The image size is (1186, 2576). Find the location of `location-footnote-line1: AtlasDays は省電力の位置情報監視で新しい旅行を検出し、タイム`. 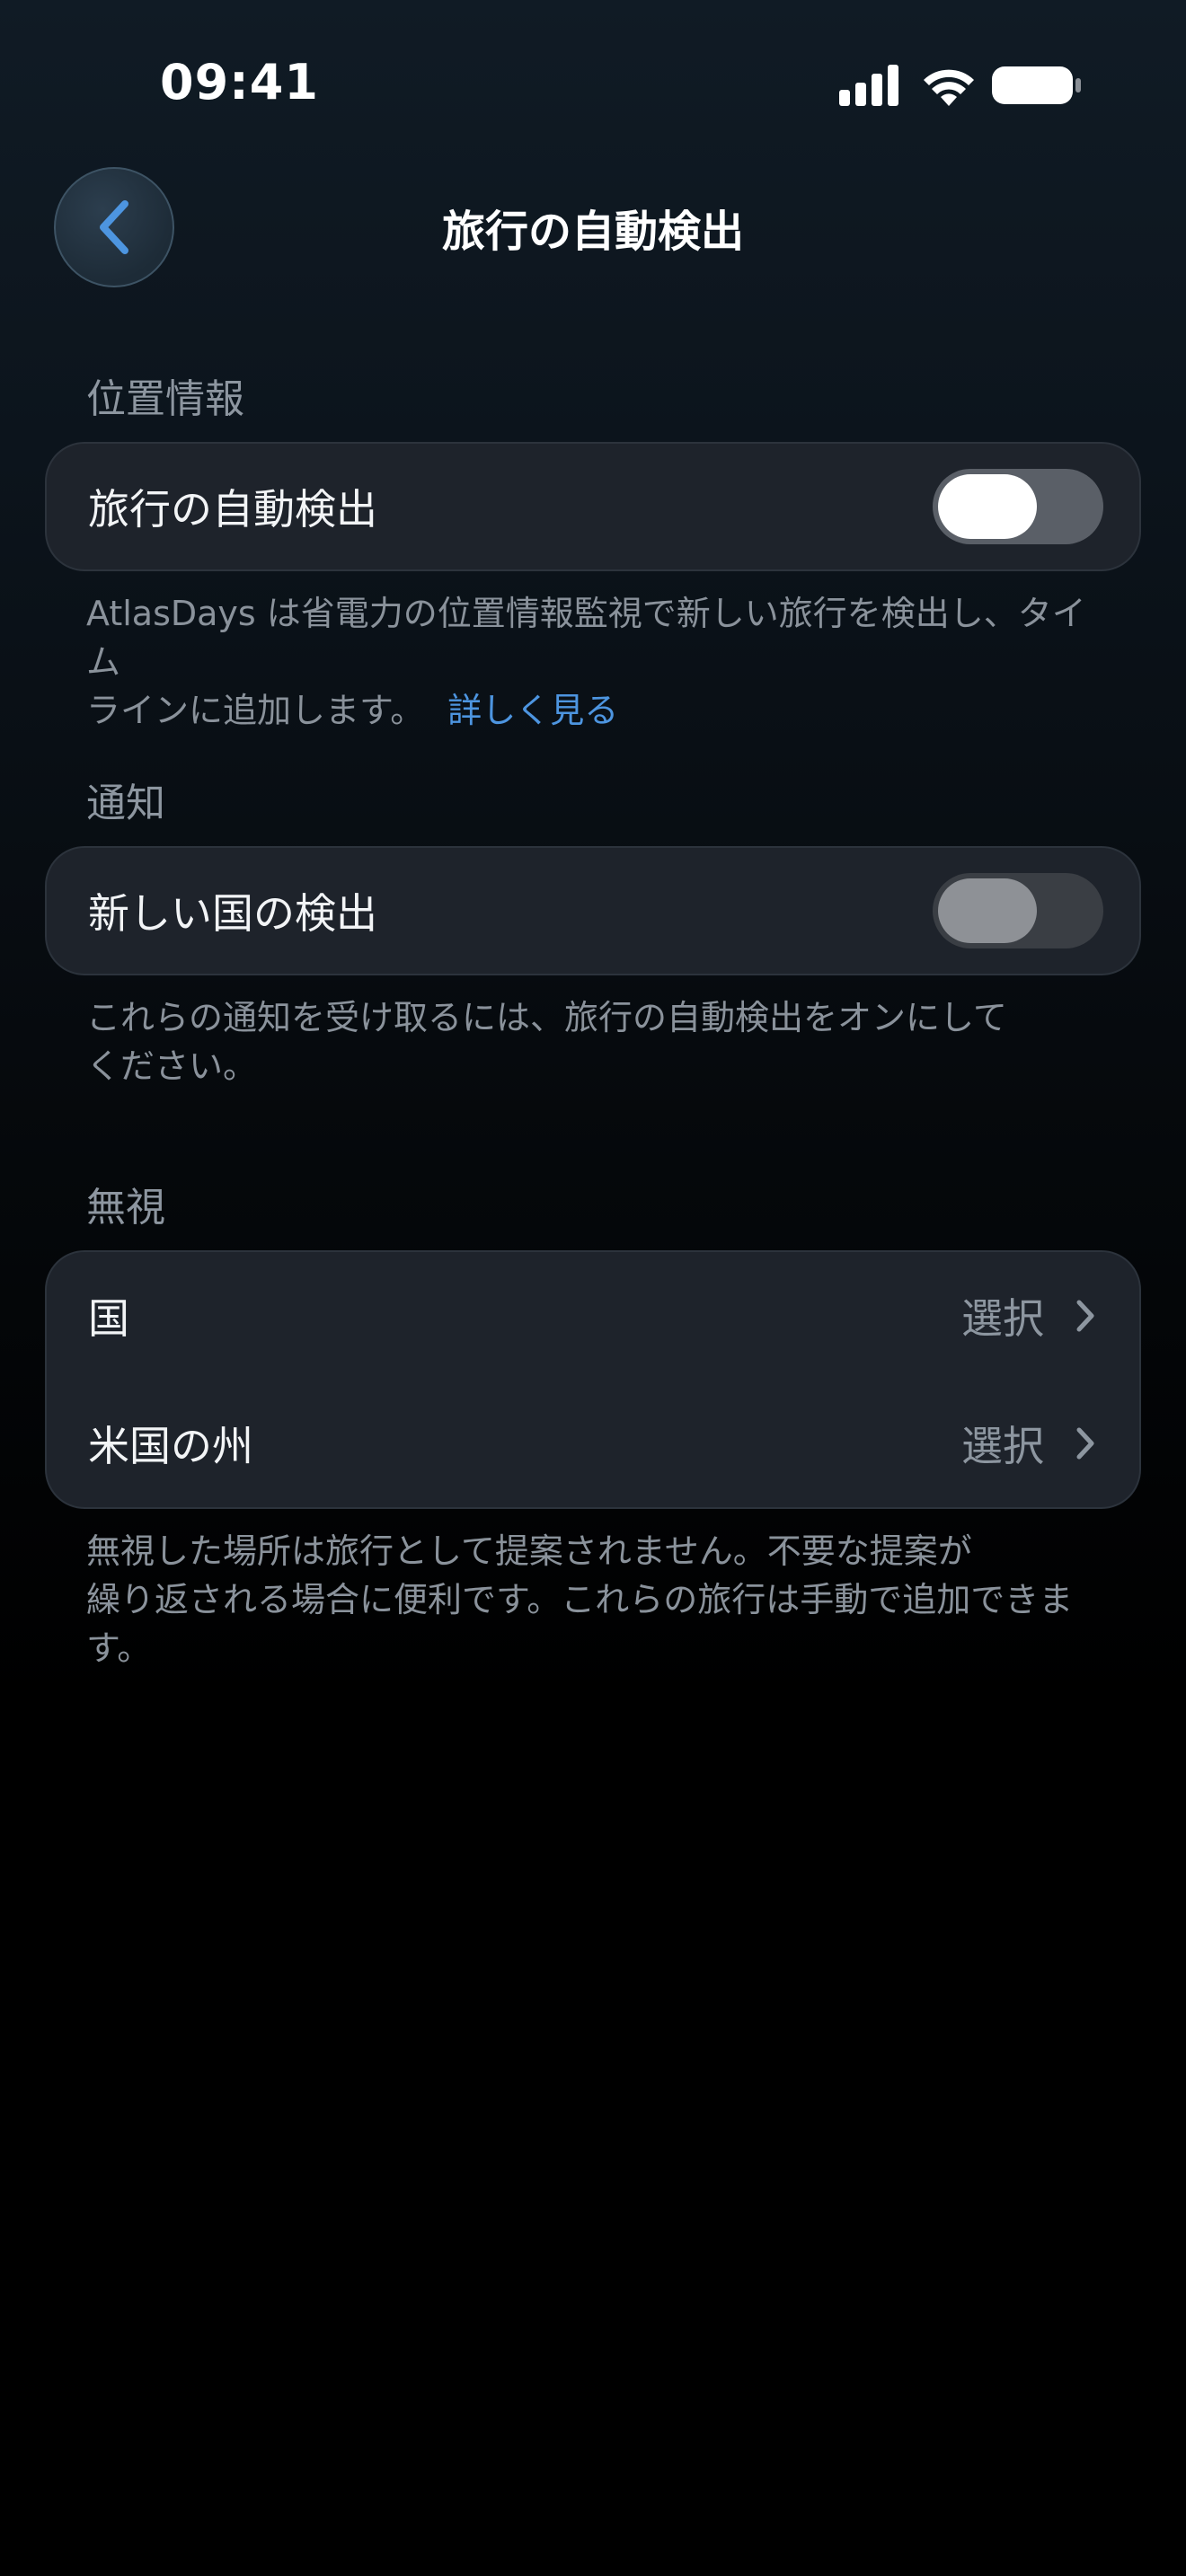

location-footnote-line1: AtlasDays は省電力の位置情報監視で新しい旅行を検出し、タイム is located at coordinates (586, 638).